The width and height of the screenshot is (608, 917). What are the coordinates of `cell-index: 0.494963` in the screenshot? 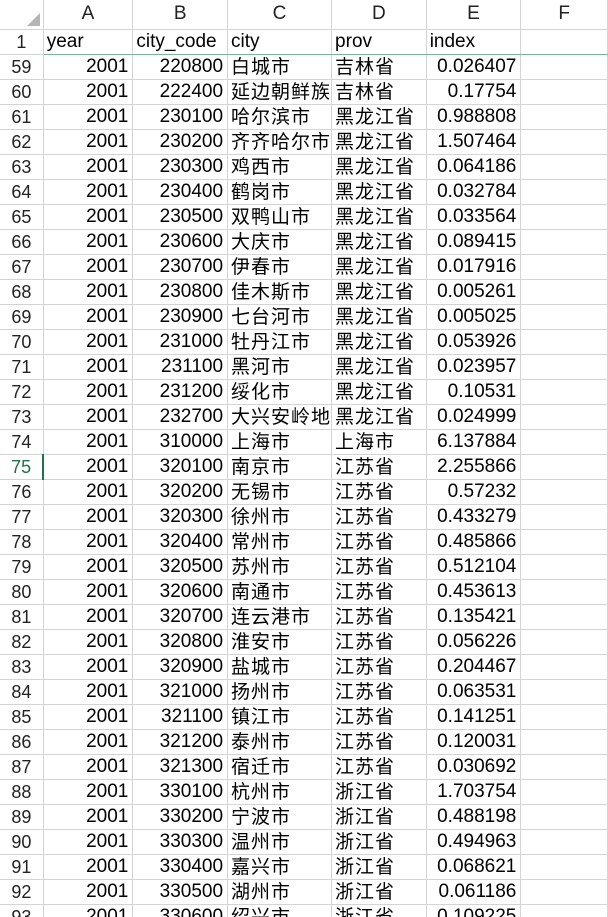 It's located at (474, 842).